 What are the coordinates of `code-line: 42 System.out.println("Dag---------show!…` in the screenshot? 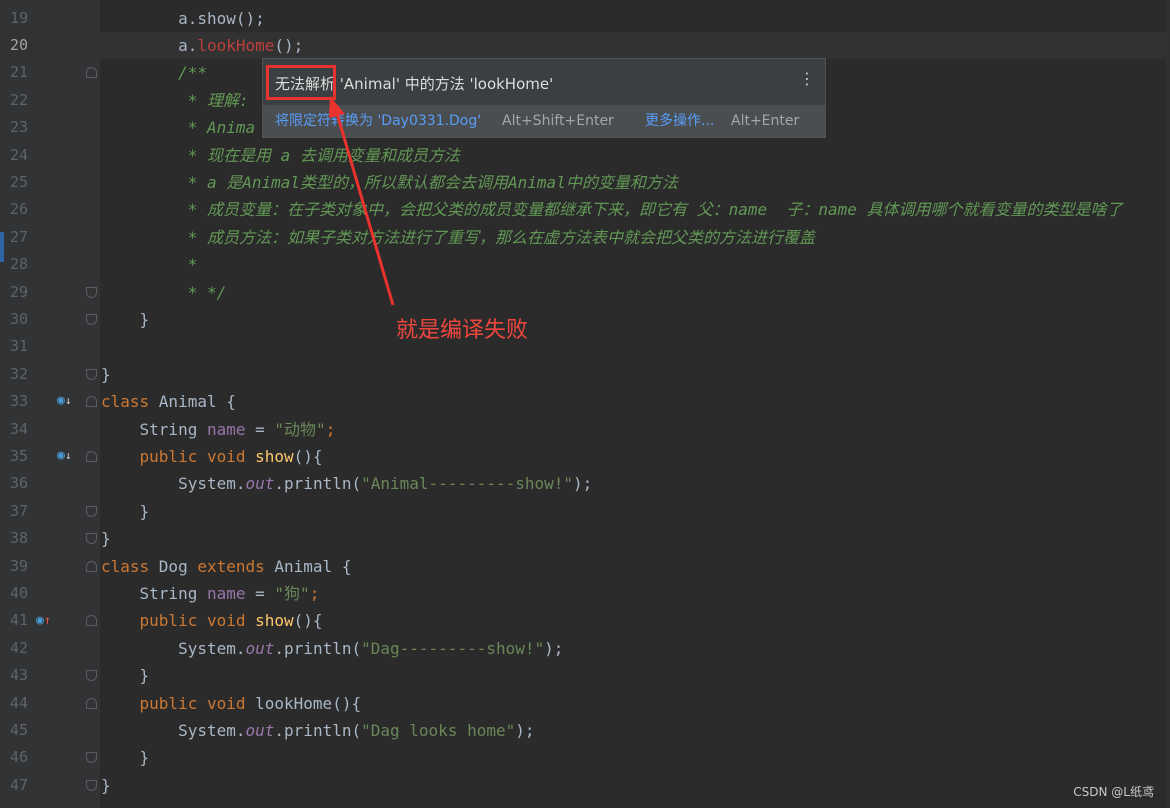 It's located at (585, 648).